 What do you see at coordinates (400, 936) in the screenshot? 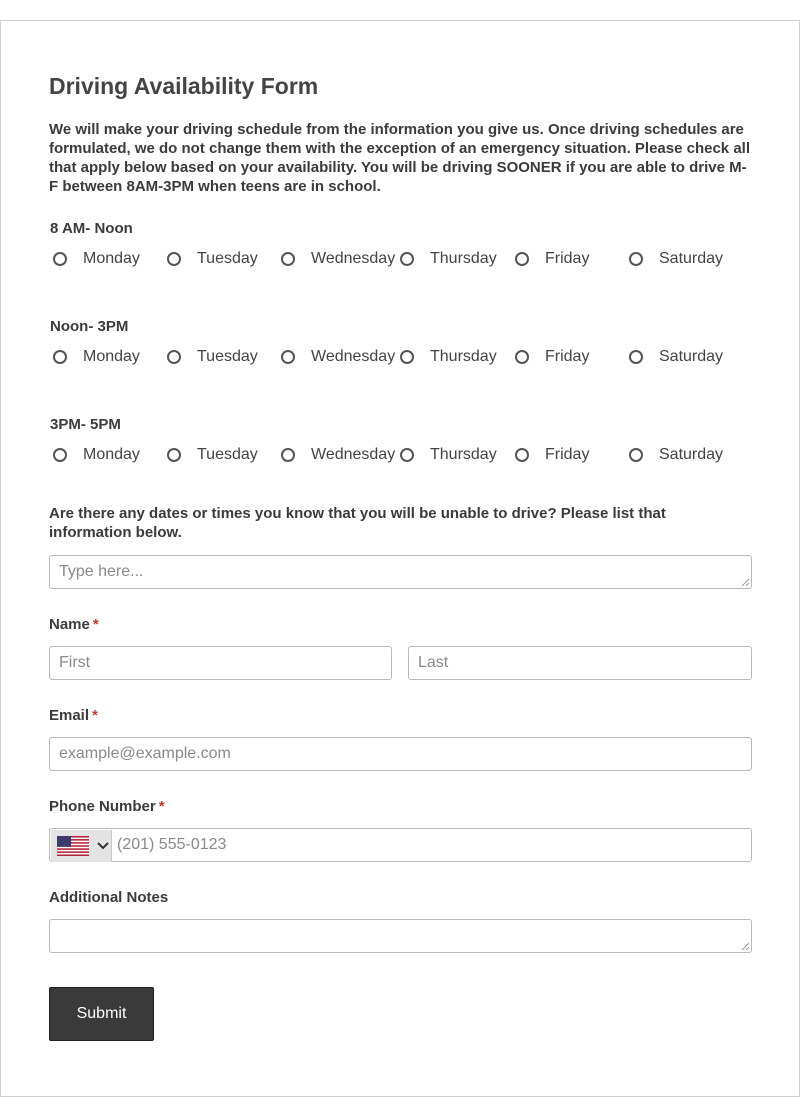
I see `notes-textarea` at bounding box center [400, 936].